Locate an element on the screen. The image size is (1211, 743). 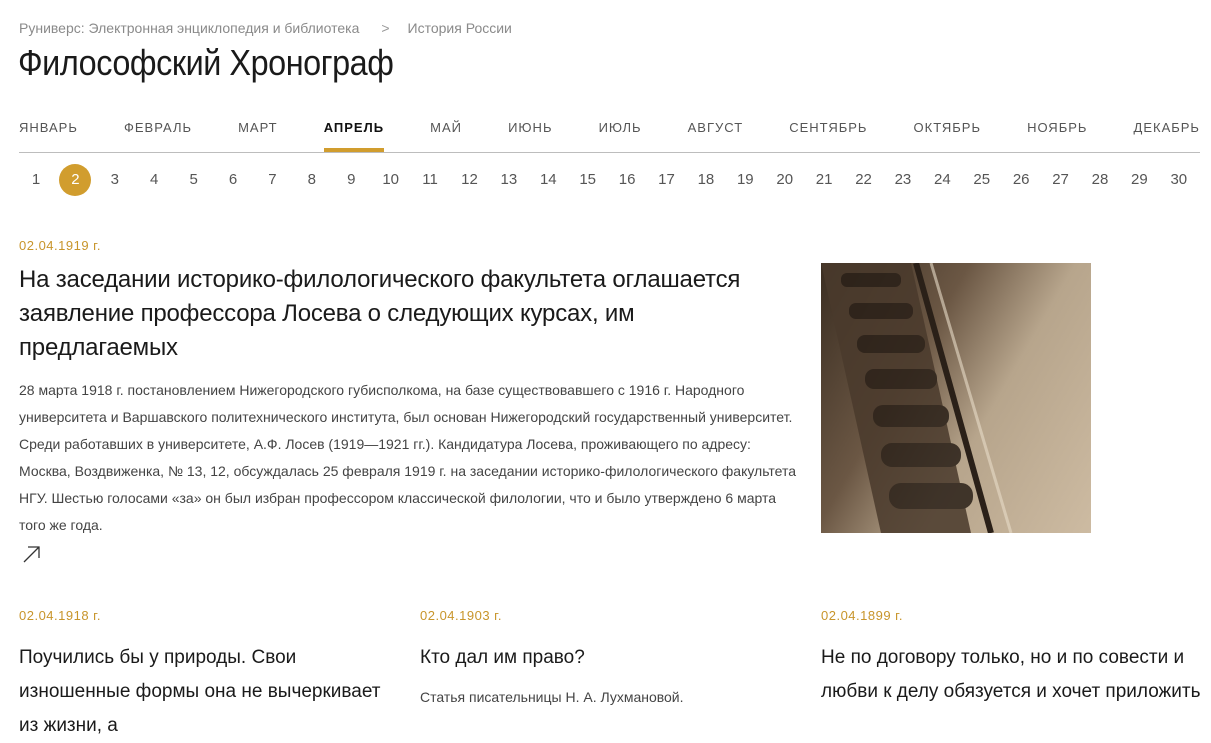
article-date: 02.04.1918 г. is located at coordinates (60, 615).